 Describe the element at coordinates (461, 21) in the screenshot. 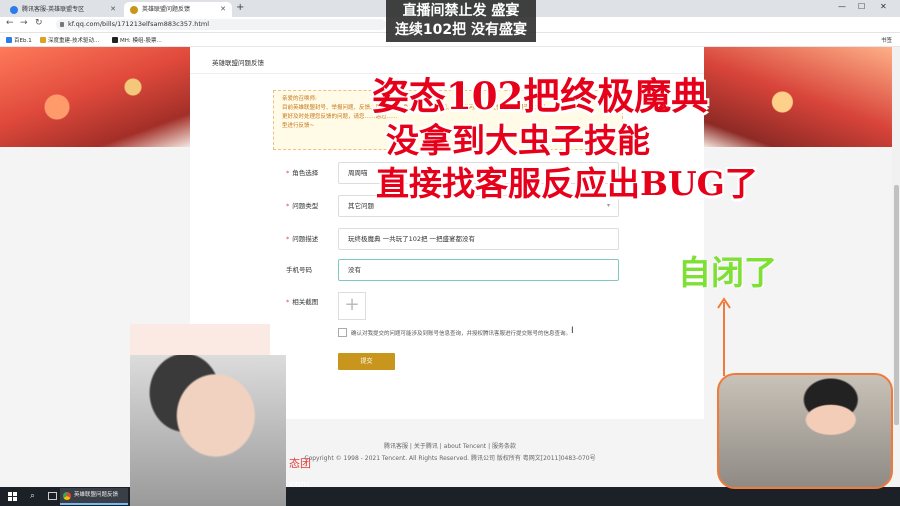

I see `stream-notice-box: 直播间禁止发 盛宴 连续102把 没有盛宴` at that location.